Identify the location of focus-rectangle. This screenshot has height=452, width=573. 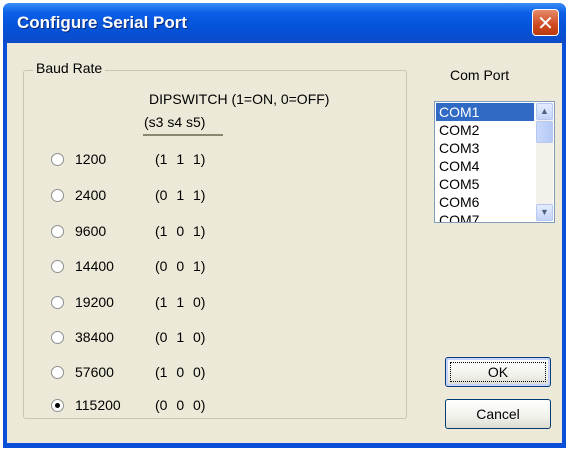
(498, 372).